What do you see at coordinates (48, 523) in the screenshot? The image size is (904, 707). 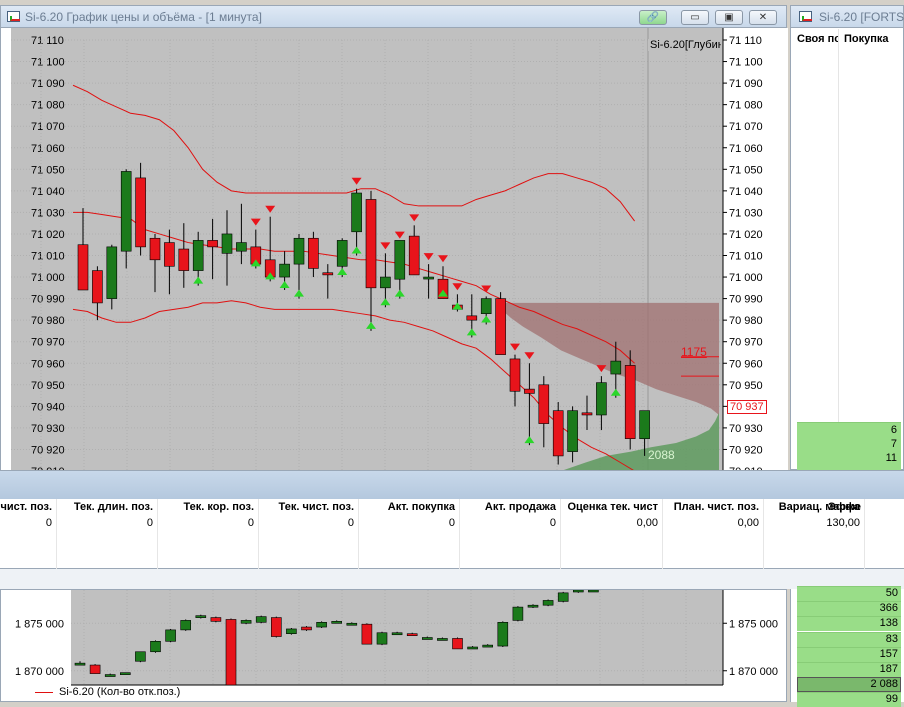 I see `position-value: 0` at bounding box center [48, 523].